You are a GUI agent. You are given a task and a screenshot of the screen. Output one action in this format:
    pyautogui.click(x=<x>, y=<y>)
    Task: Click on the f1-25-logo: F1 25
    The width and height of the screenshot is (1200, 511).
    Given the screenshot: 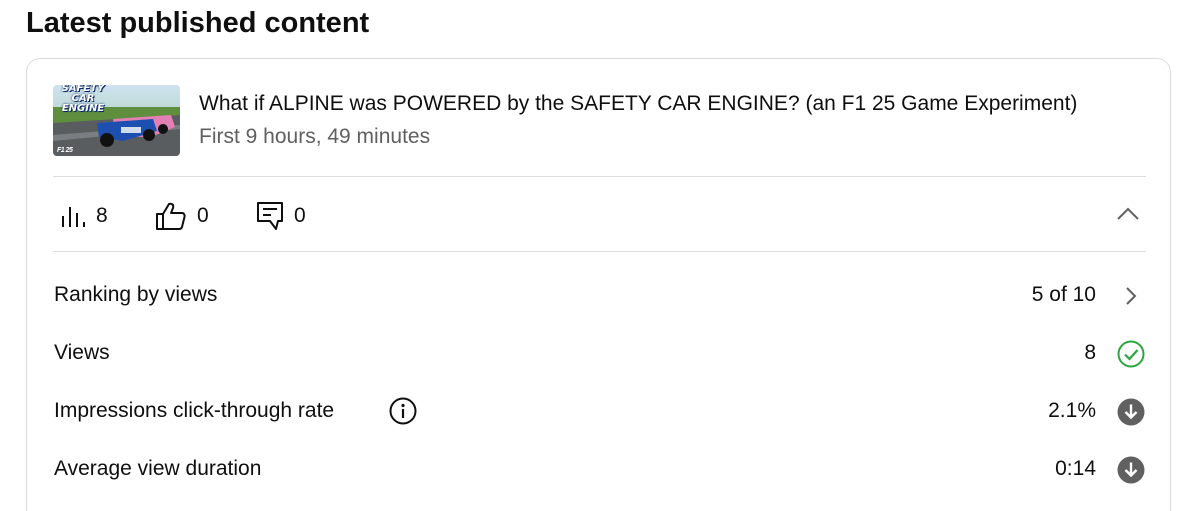 What is the action you would take?
    pyautogui.click(x=65, y=150)
    